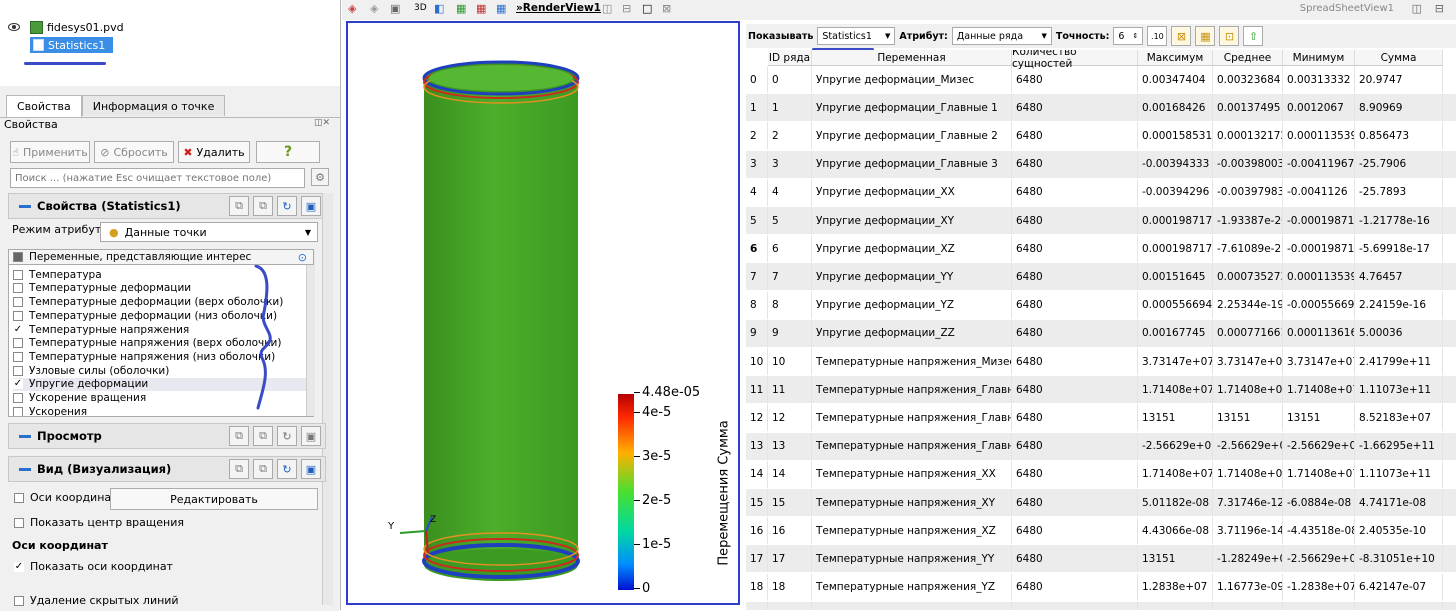 The width and height of the screenshot is (1456, 611). Describe the element at coordinates (161, 257) in the screenshot. I see `variables-header: Переменные, представляющие интерес ⊙` at that location.